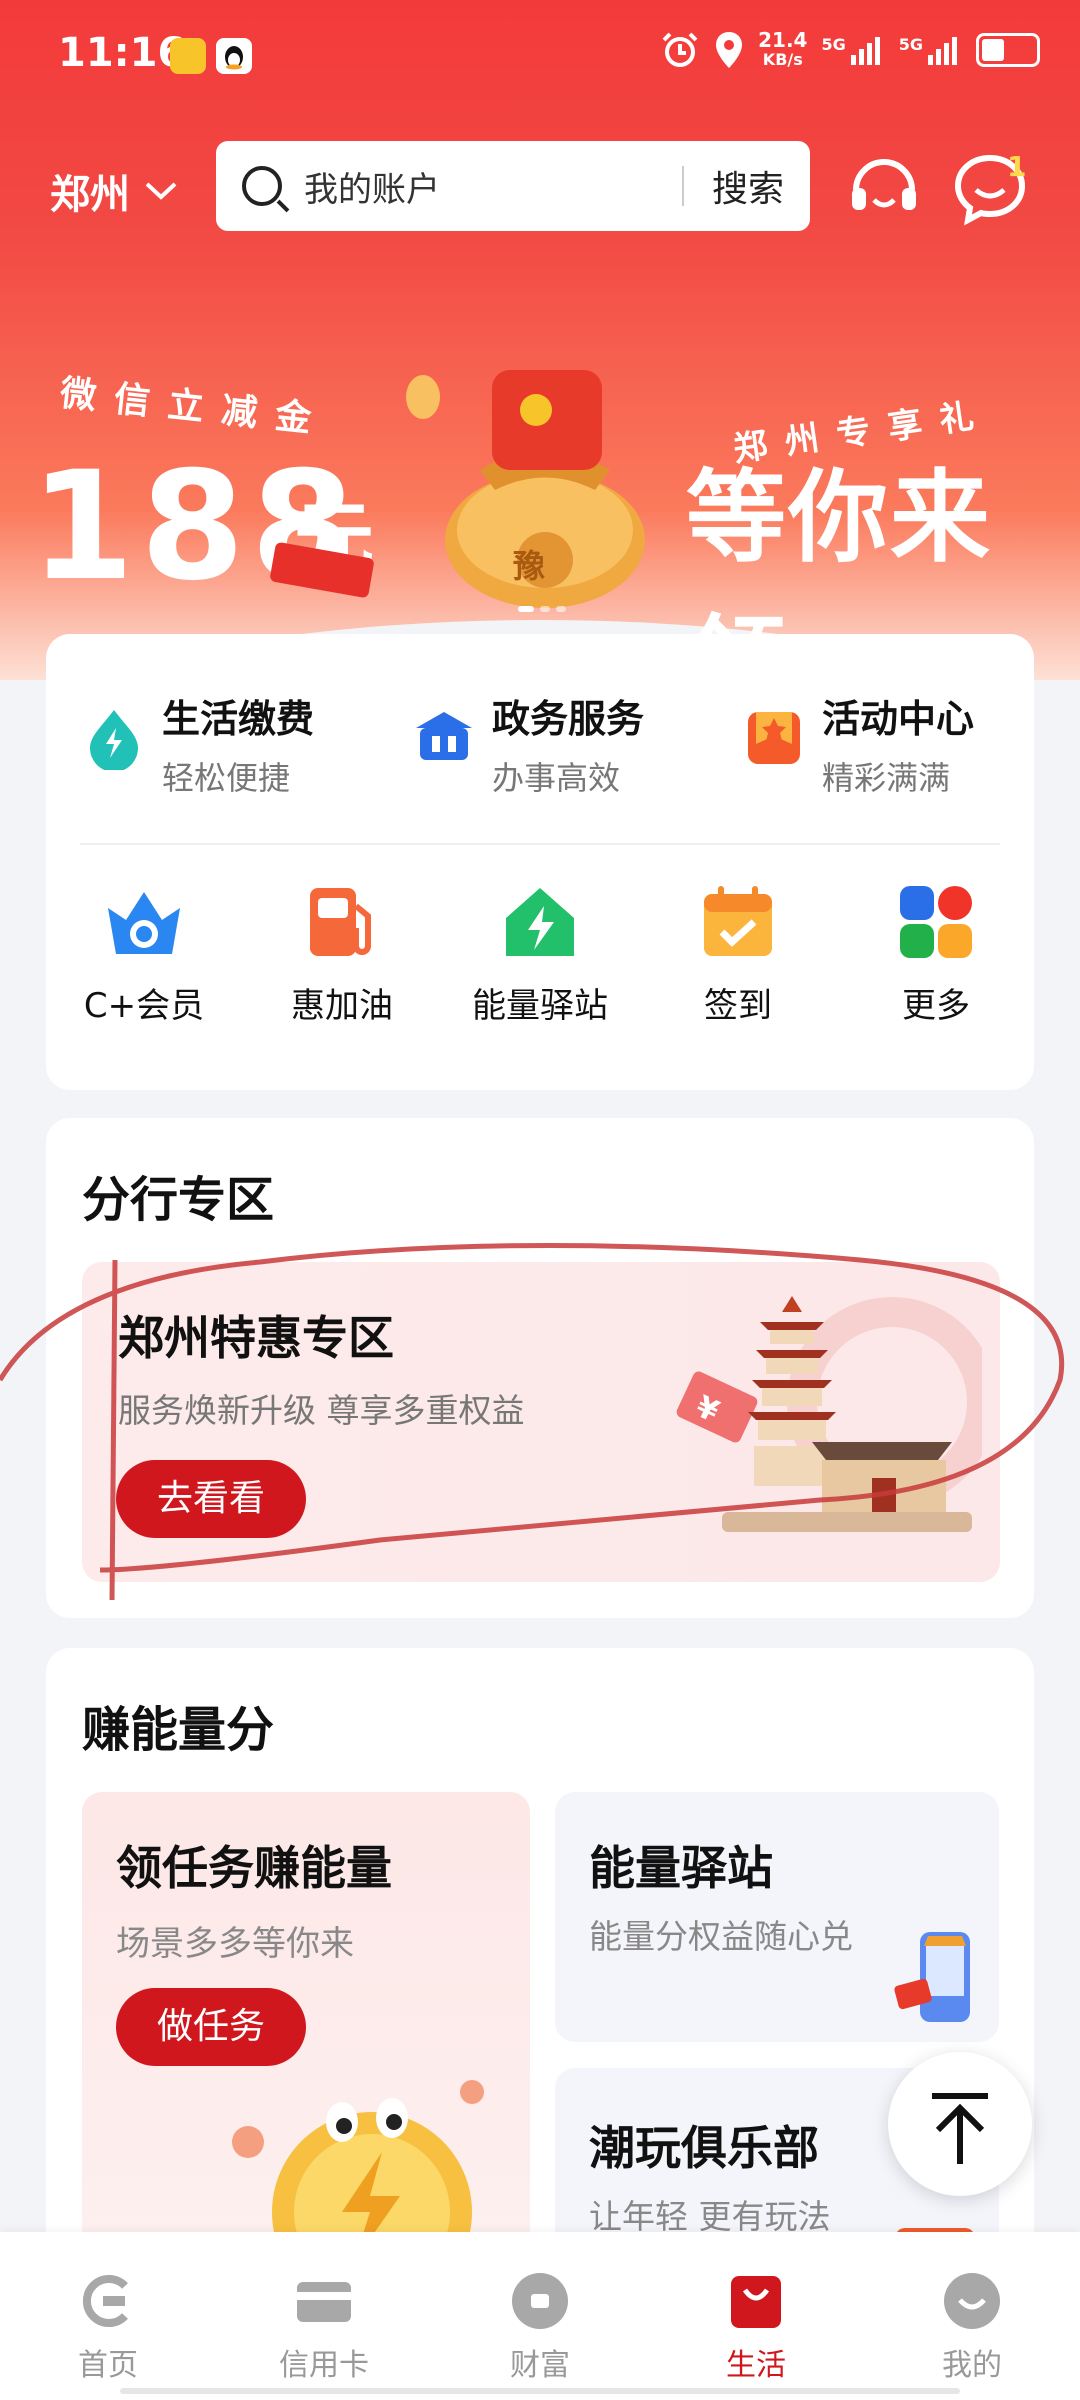 This screenshot has height=2400, width=1080. What do you see at coordinates (238, 719) in the screenshot?
I see `service-title: 生活缴费` at bounding box center [238, 719].